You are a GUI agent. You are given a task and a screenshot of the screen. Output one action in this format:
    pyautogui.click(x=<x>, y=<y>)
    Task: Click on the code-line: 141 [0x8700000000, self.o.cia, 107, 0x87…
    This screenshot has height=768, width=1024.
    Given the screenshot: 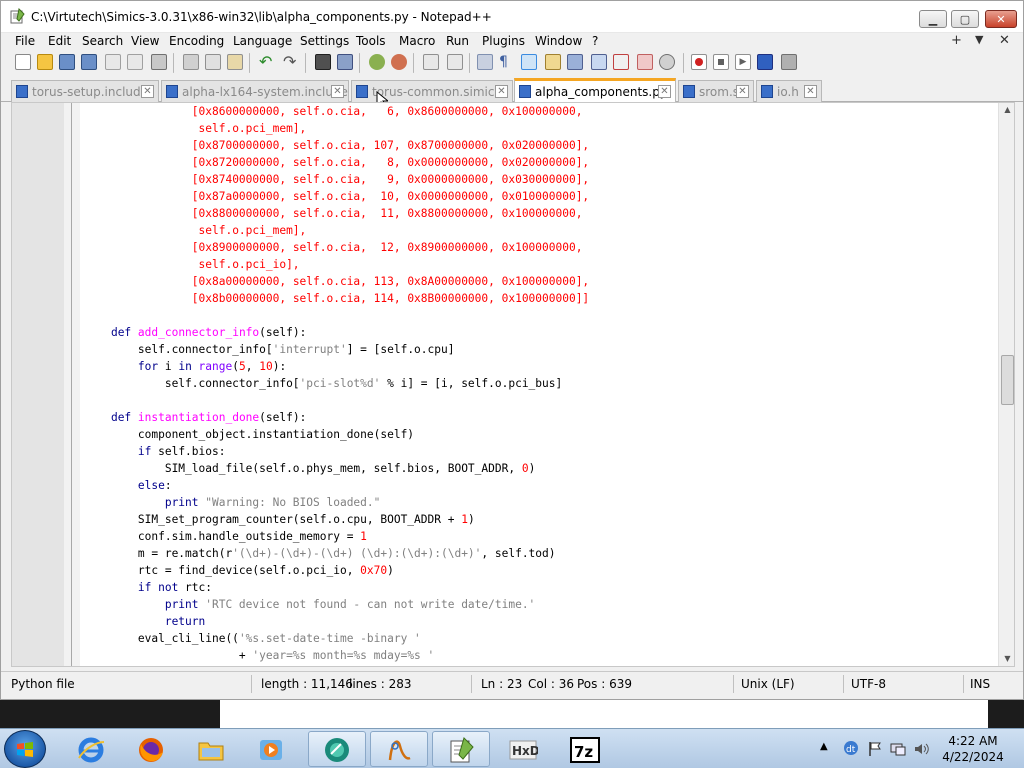 What is the action you would take?
    pyautogui.click(x=539, y=145)
    